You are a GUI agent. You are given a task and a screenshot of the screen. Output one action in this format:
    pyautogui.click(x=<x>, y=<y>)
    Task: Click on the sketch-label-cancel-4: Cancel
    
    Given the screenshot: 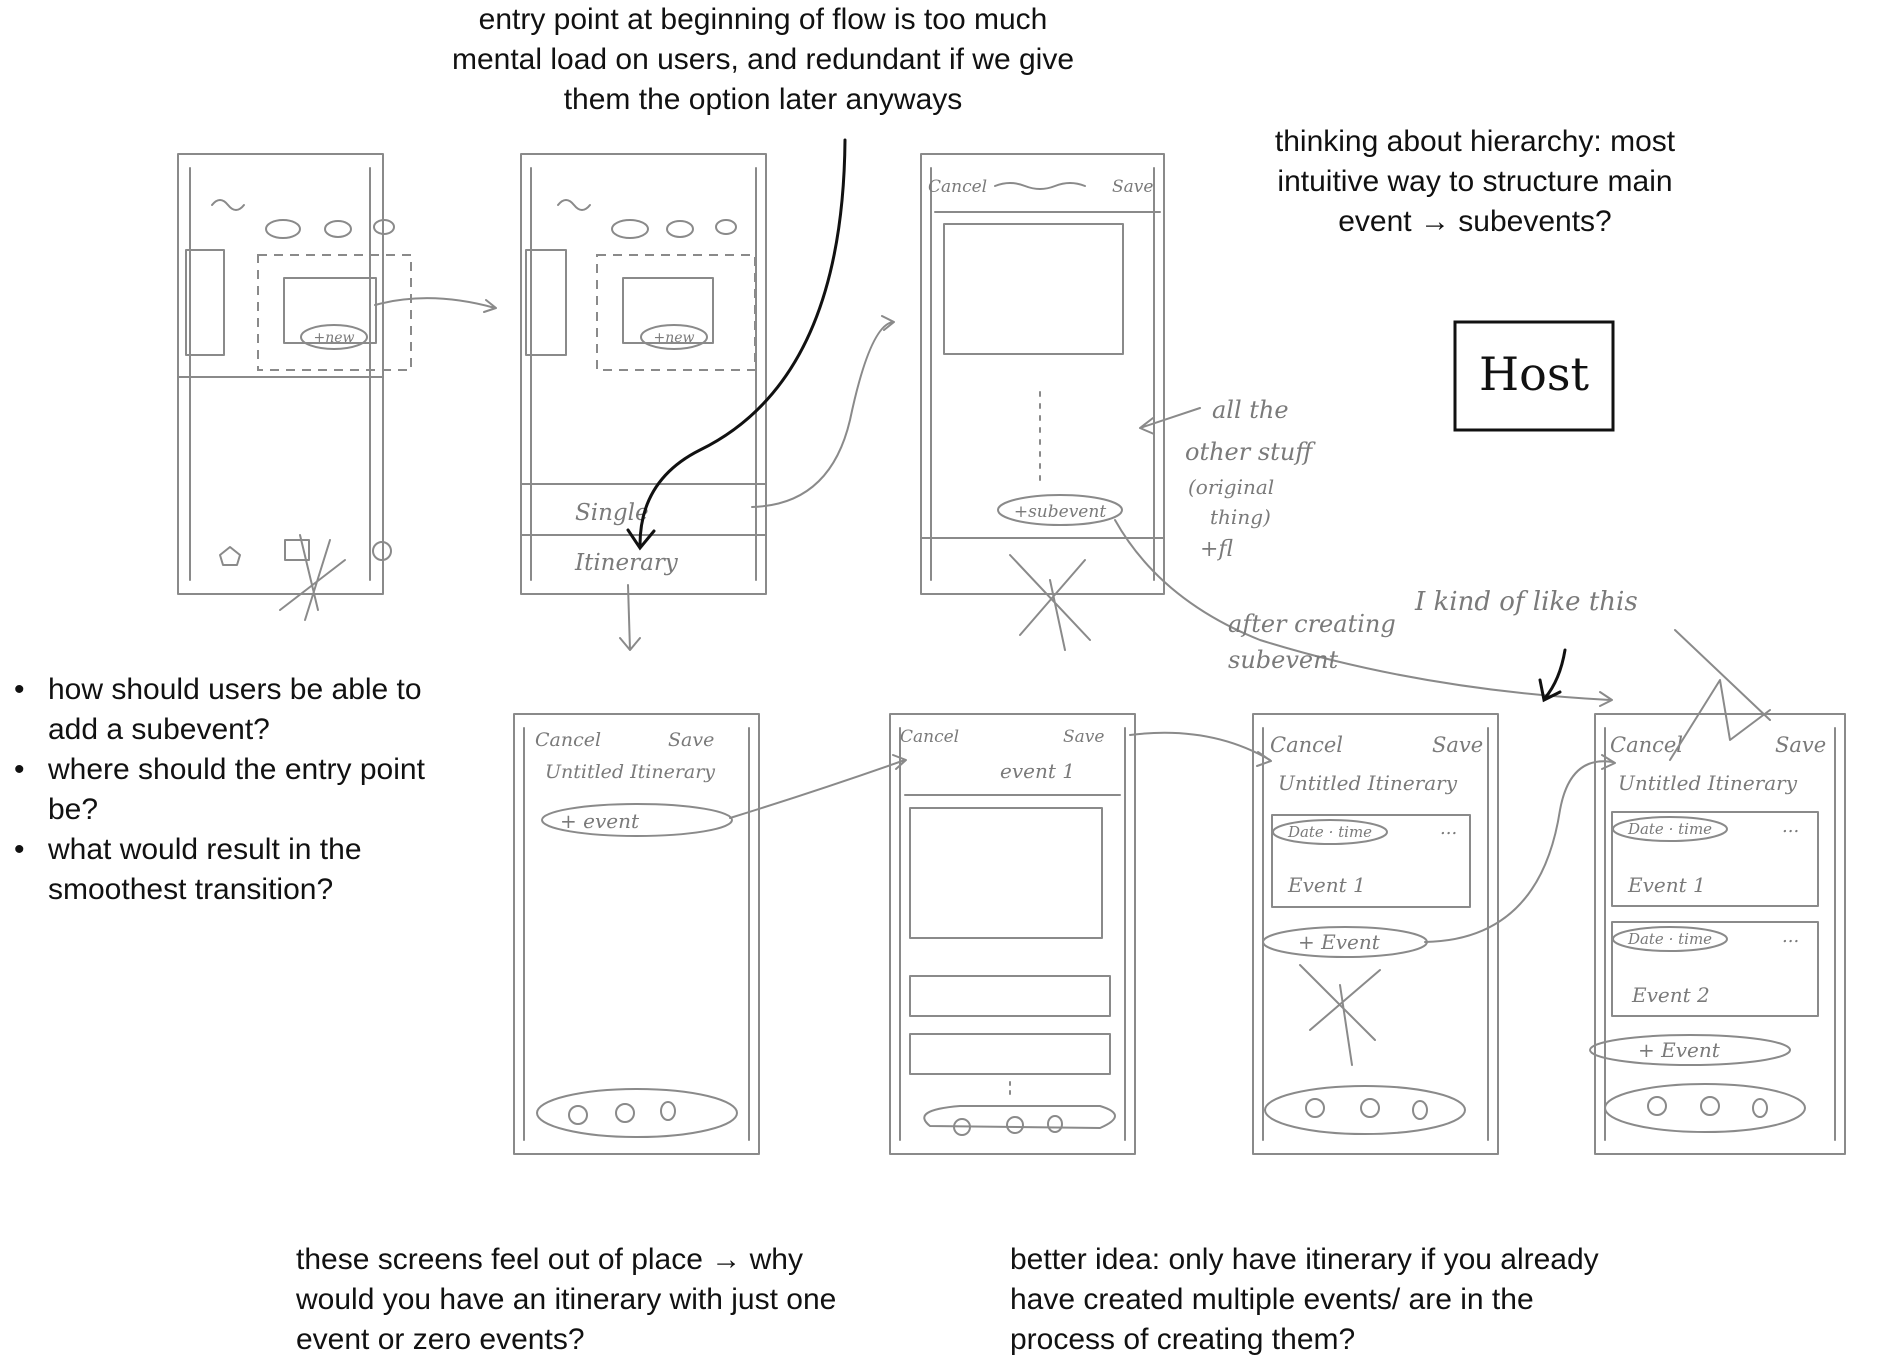 What is the action you would take?
    pyautogui.click(x=568, y=740)
    